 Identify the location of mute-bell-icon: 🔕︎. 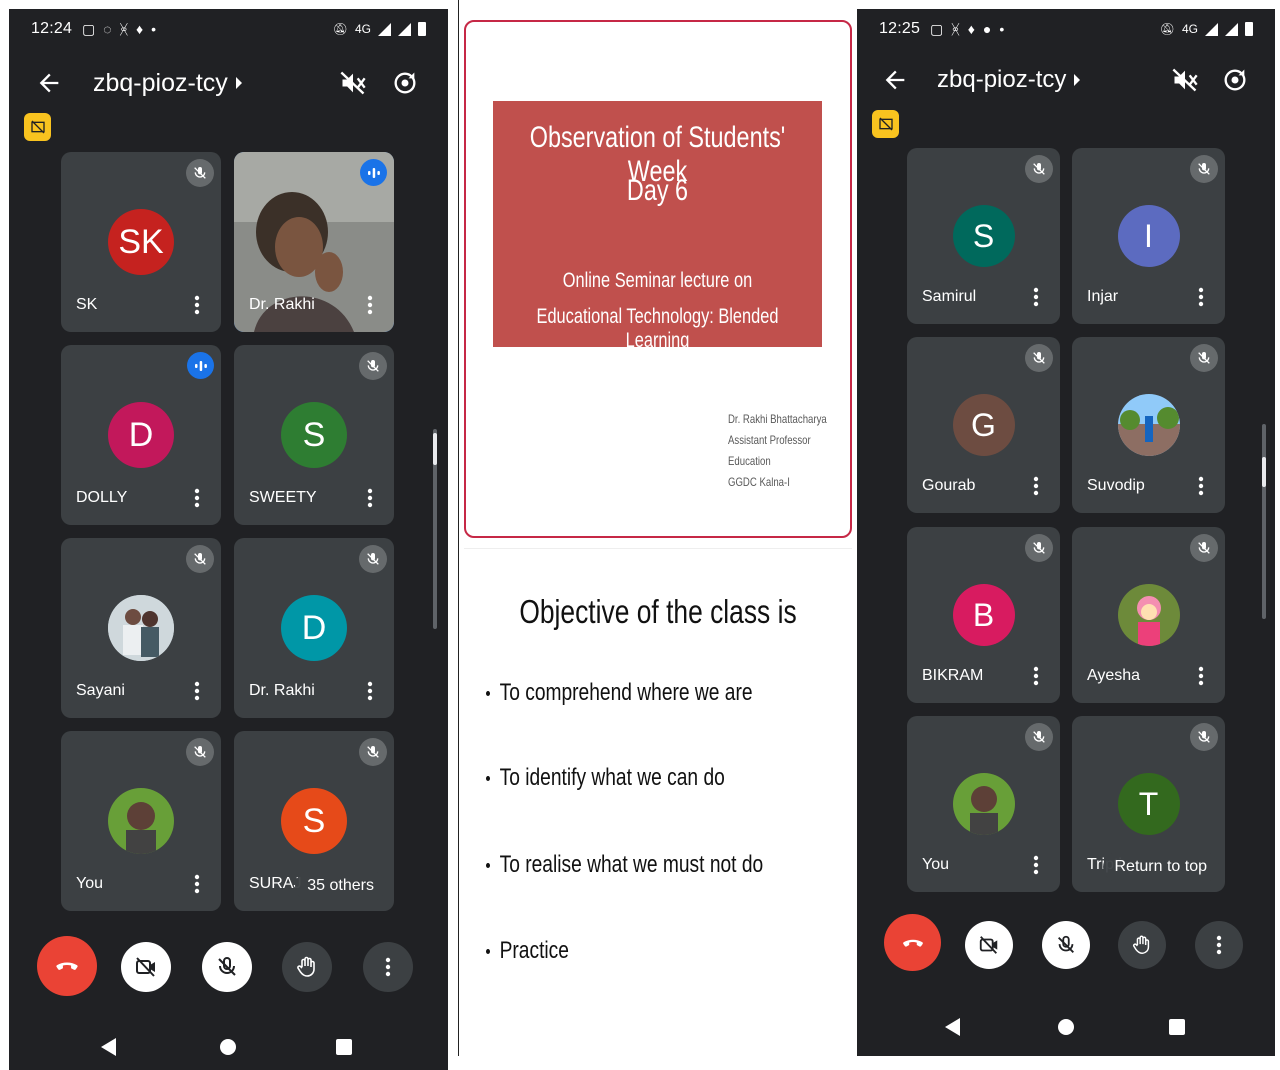
(1167, 29).